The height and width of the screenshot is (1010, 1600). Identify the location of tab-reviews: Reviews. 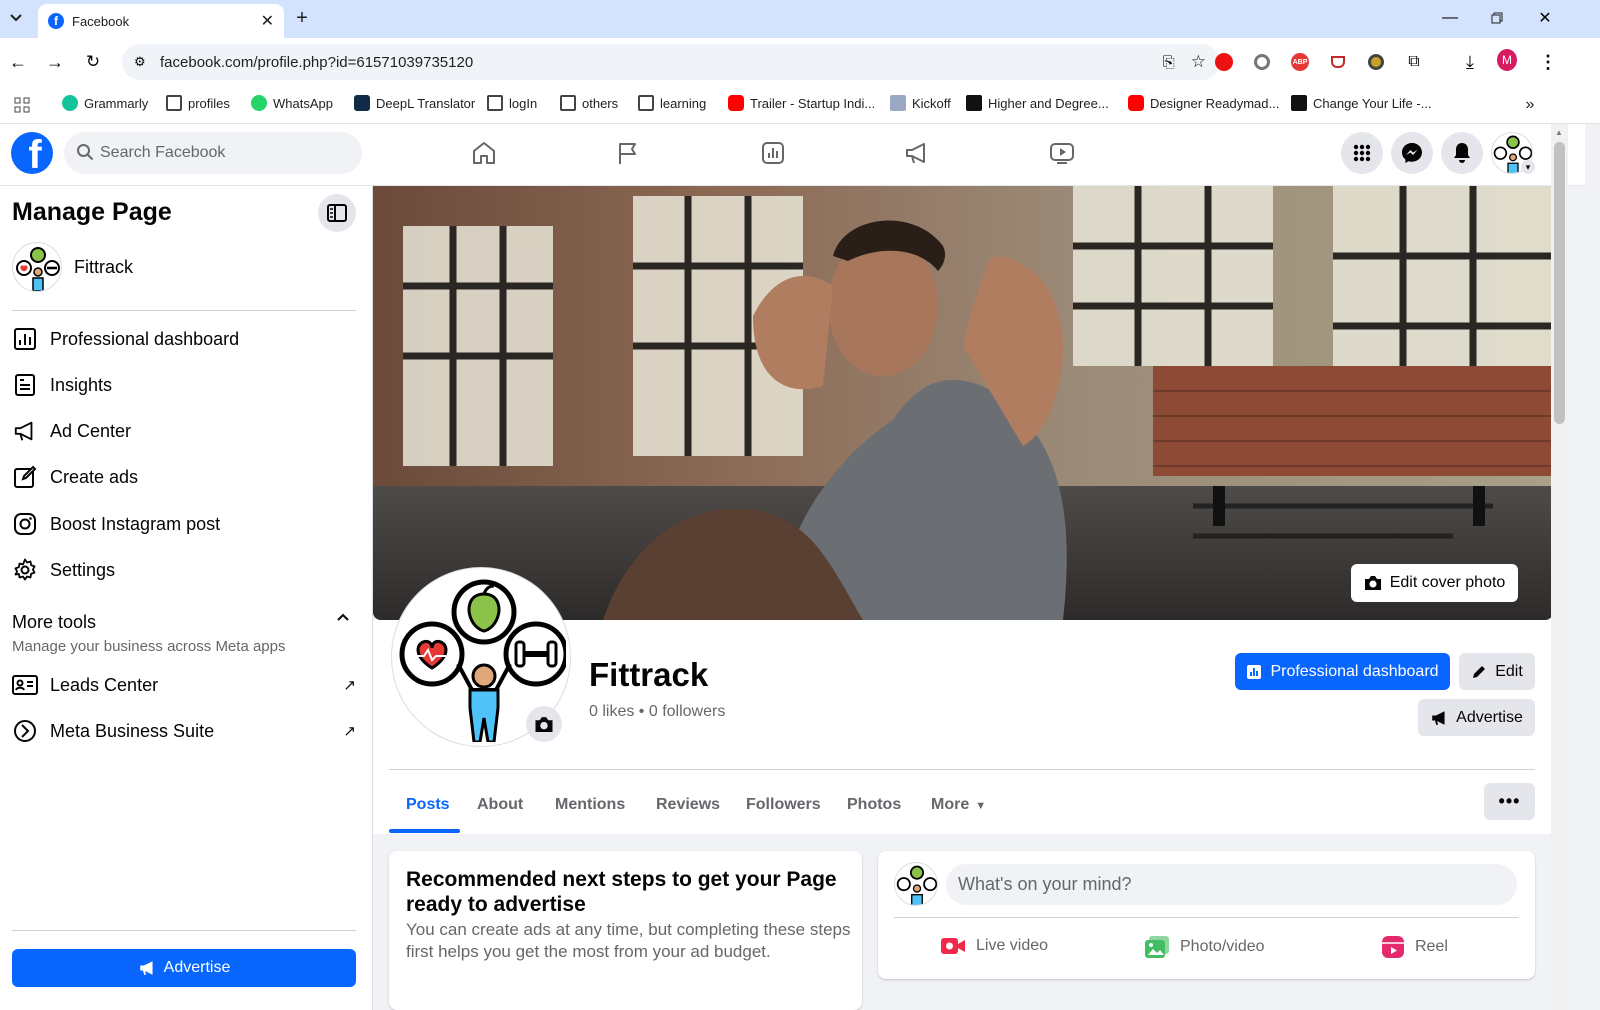
(688, 805).